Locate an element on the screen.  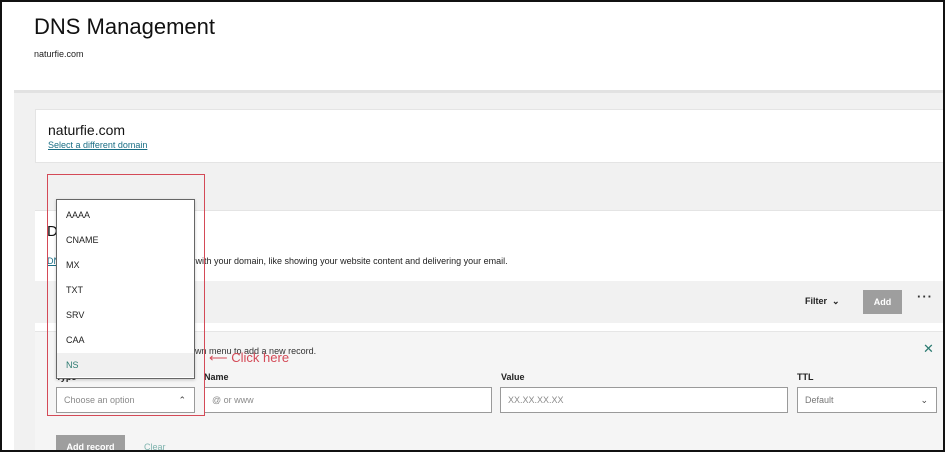
select-domain-link: Select a different domain is located at coordinates (97, 145).